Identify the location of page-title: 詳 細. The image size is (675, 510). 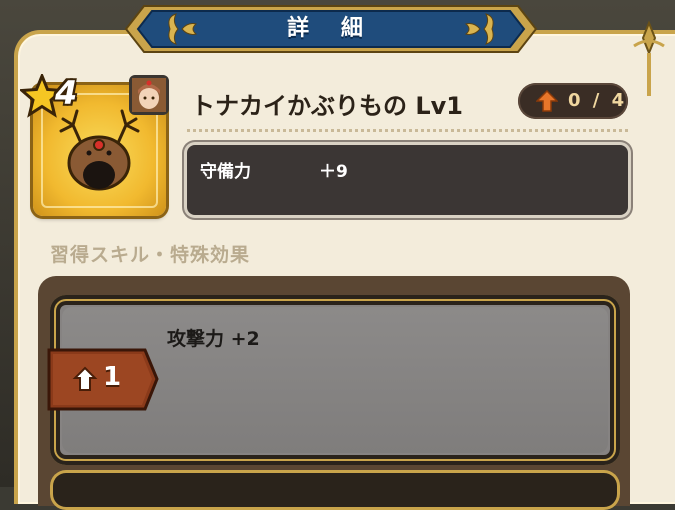
(331, 28).